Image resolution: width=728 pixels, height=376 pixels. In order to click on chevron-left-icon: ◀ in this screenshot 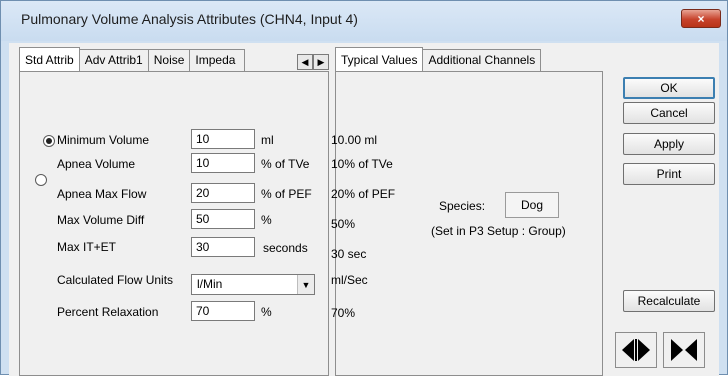, I will do `click(305, 61)`.